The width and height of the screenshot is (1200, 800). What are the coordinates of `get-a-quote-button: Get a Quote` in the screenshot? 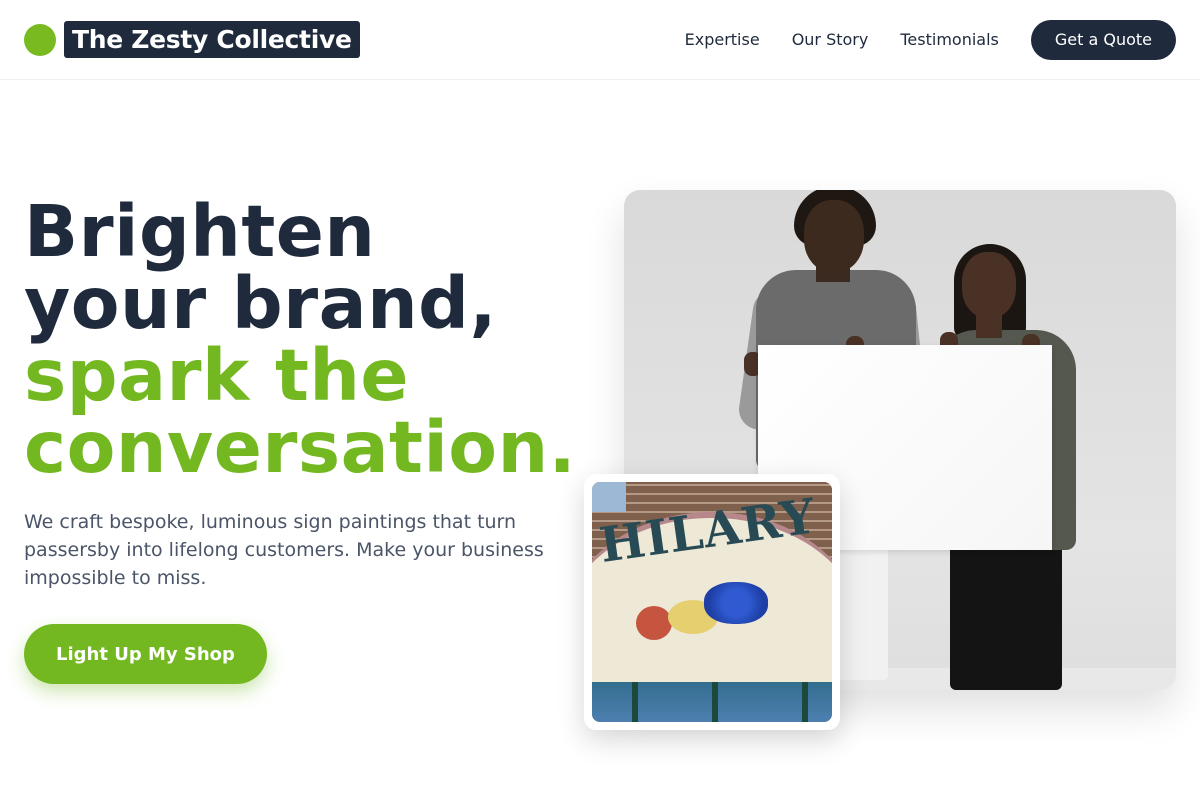 It's located at (1103, 39).